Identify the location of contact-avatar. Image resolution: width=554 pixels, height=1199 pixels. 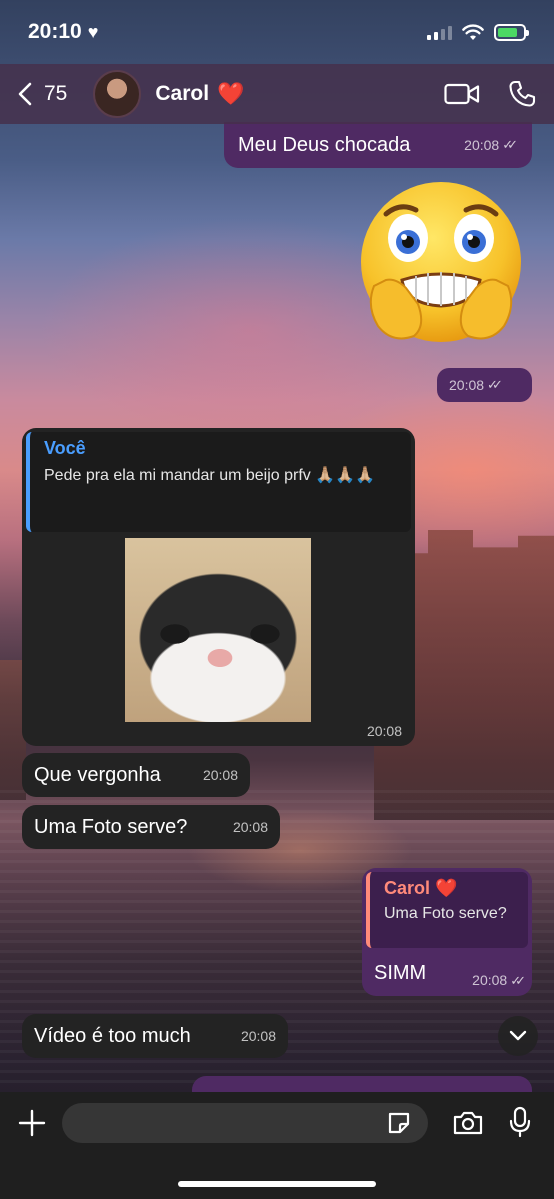
(117, 94).